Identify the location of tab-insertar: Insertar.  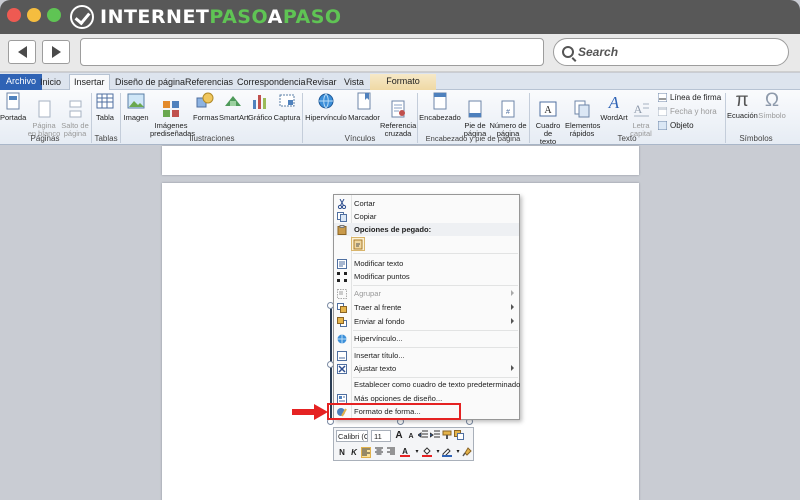
(89, 82).